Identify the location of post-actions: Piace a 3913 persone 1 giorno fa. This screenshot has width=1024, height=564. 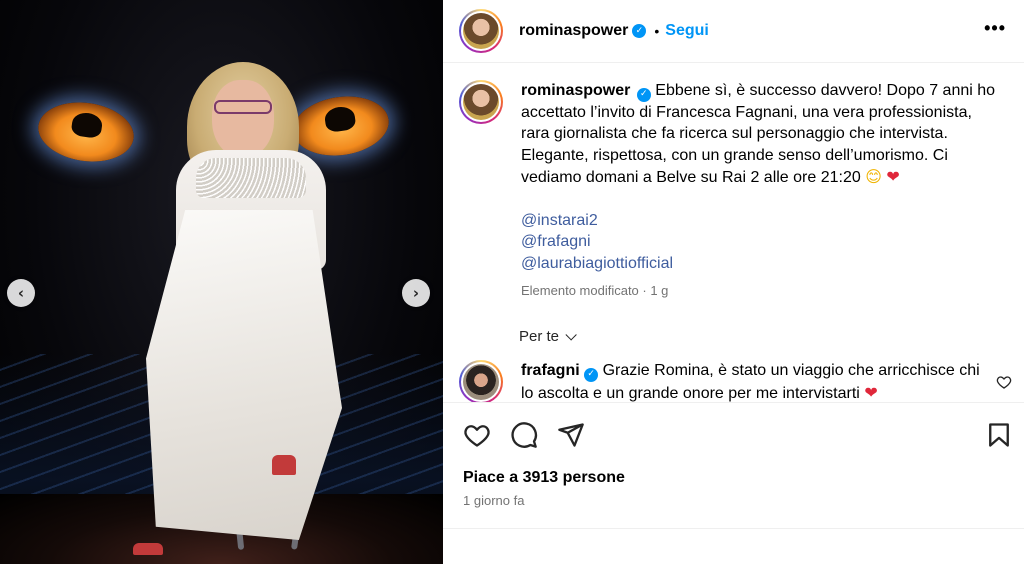
(733, 465).